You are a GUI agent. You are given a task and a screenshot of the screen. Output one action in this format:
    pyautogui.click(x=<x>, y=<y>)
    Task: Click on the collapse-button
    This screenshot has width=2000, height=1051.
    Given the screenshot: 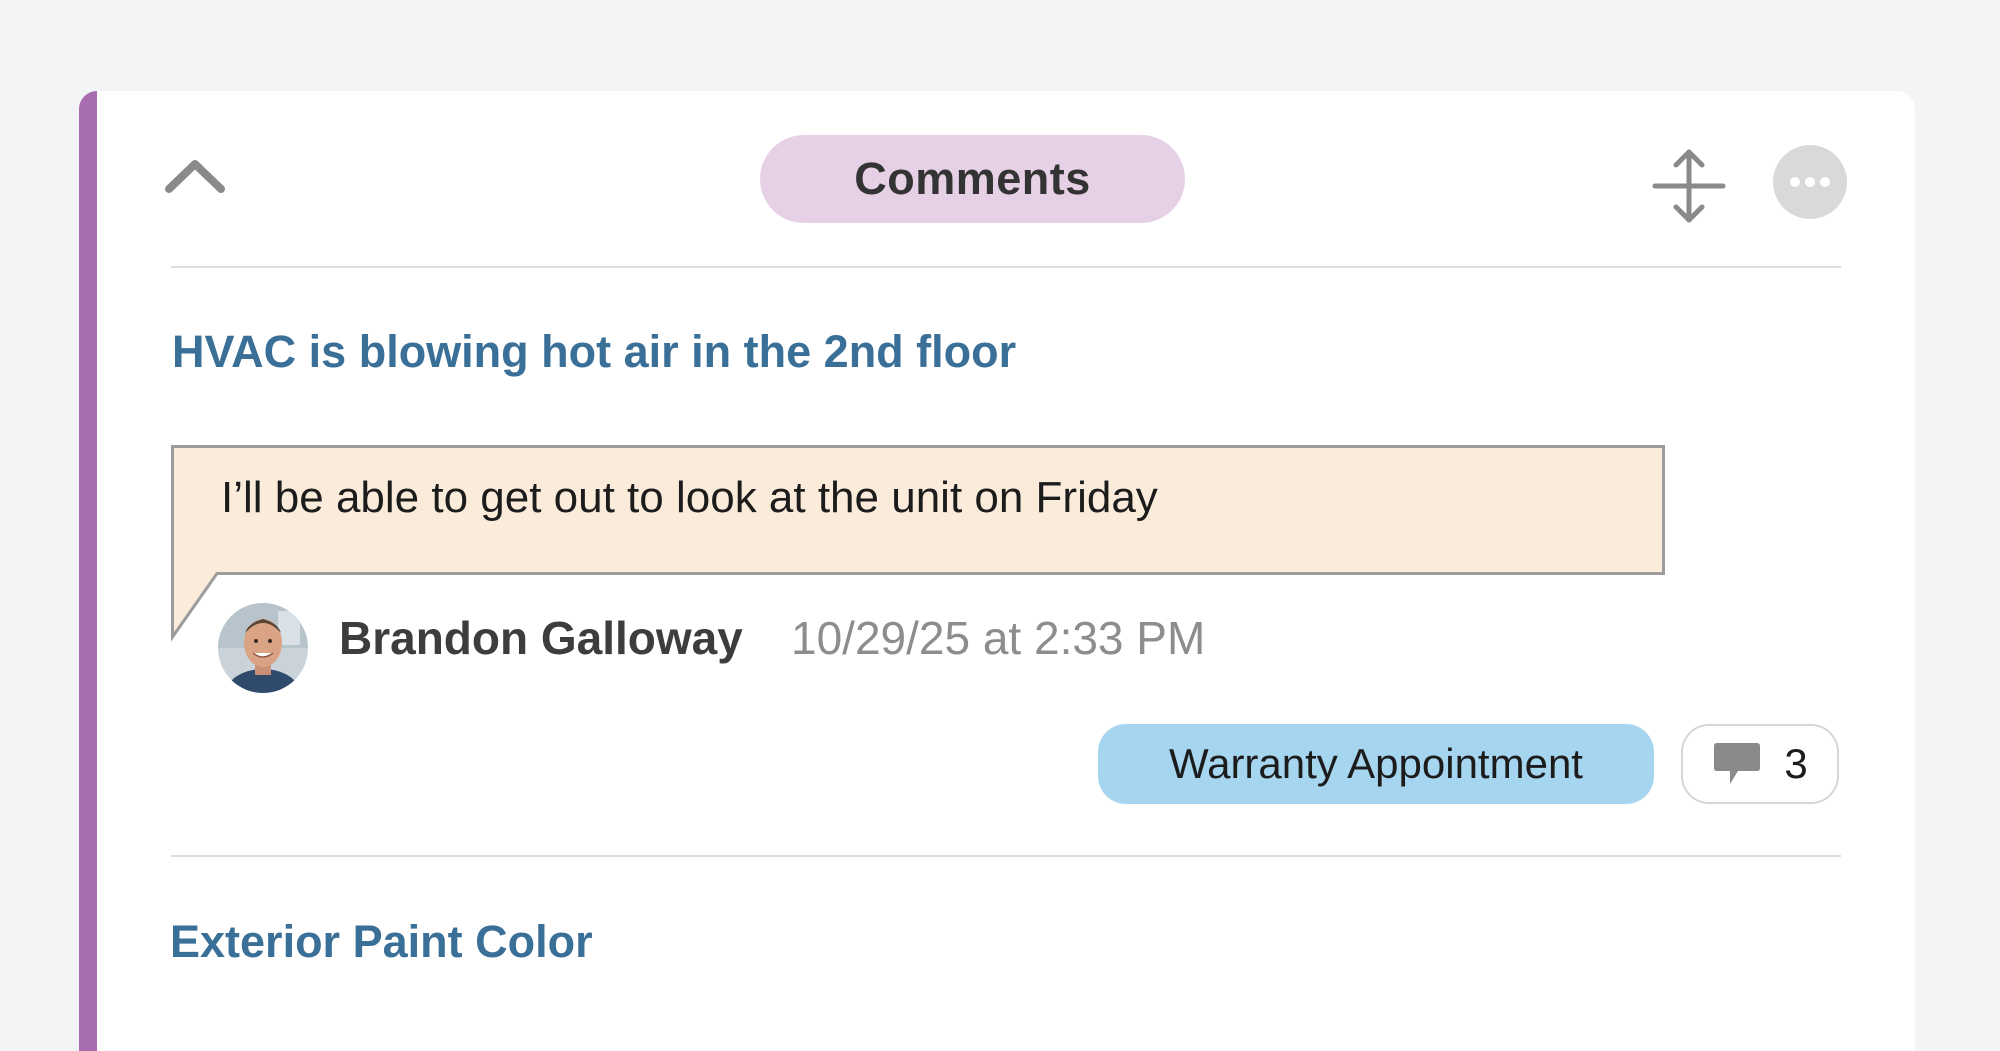 What is the action you would take?
    pyautogui.click(x=195, y=176)
    